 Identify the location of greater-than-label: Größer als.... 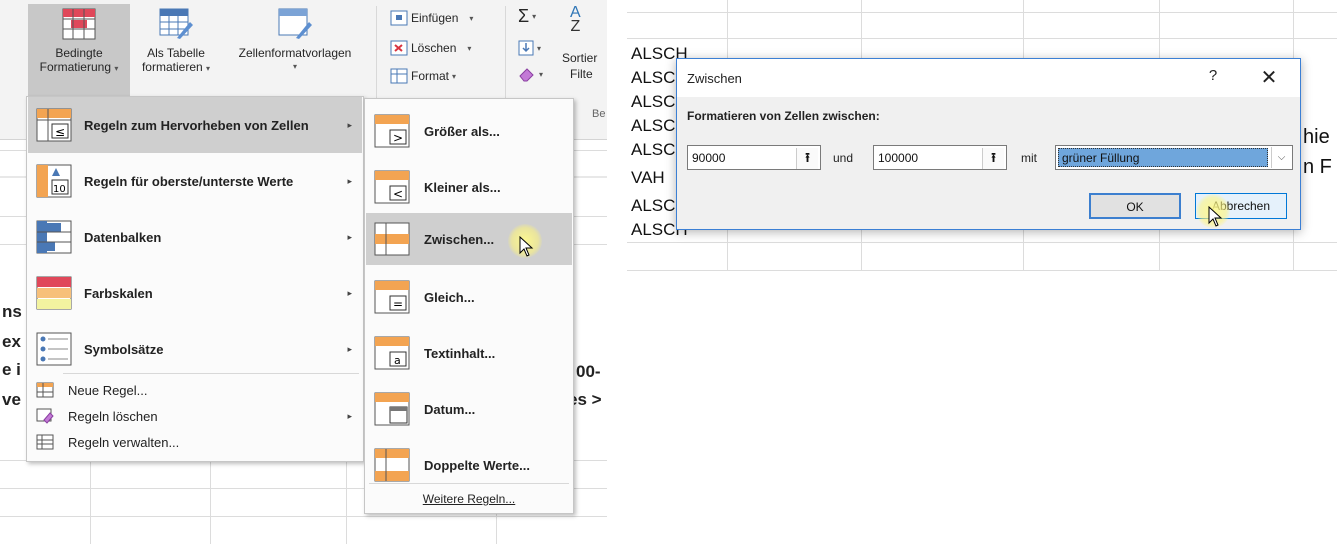
(462, 131).